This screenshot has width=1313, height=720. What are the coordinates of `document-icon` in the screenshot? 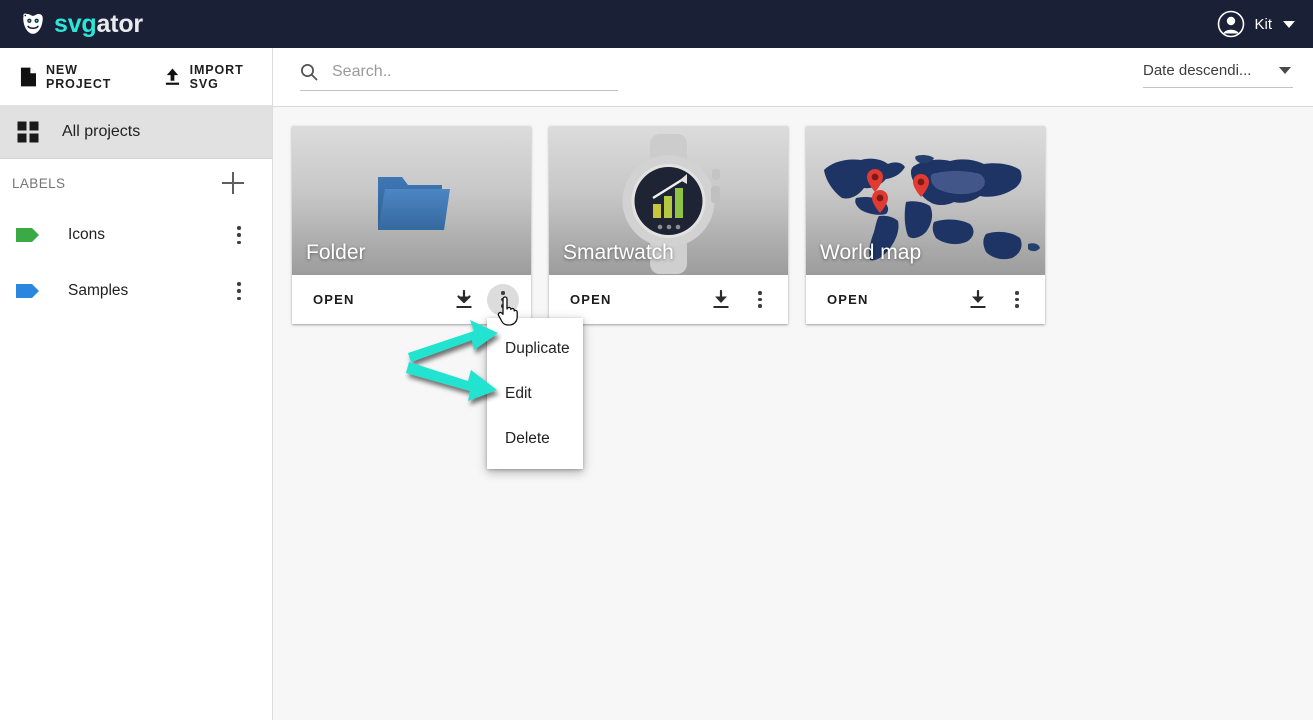 It's located at (28, 76).